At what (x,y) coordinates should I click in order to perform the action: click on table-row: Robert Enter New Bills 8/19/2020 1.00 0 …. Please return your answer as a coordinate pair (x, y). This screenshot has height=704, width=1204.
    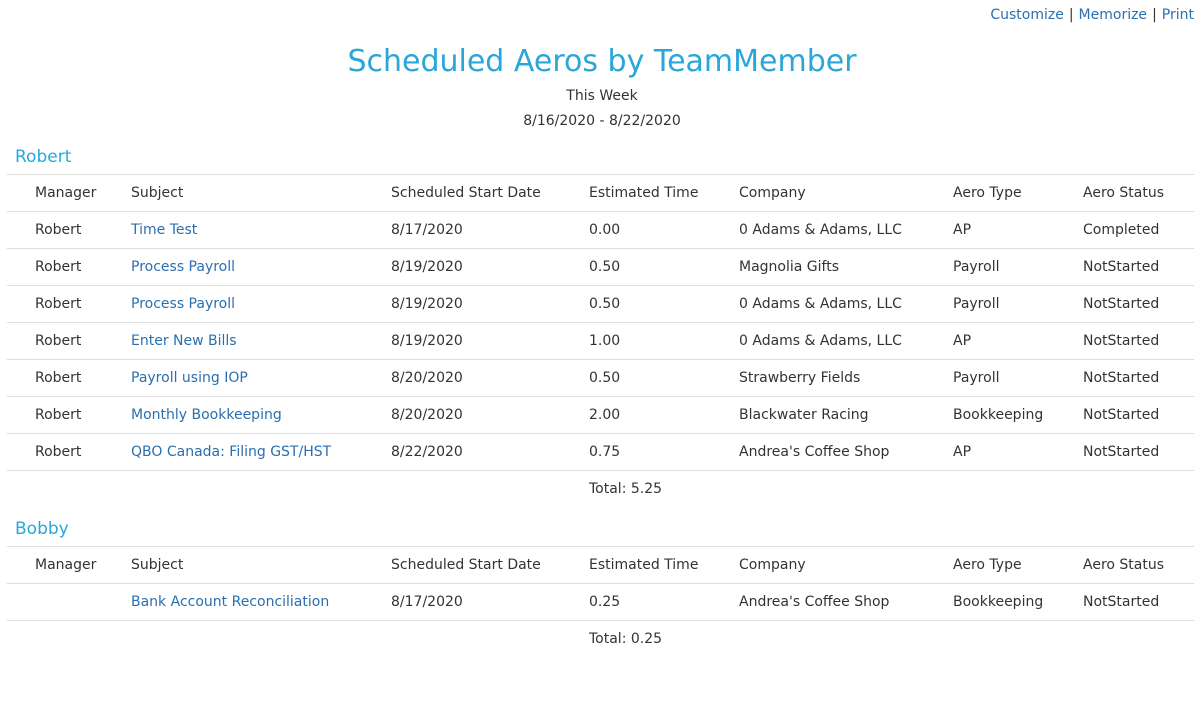
    Looking at the image, I should click on (600, 341).